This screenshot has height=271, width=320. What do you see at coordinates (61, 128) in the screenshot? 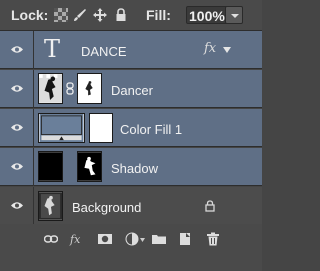
I see `color-fill-thumbnail` at bounding box center [61, 128].